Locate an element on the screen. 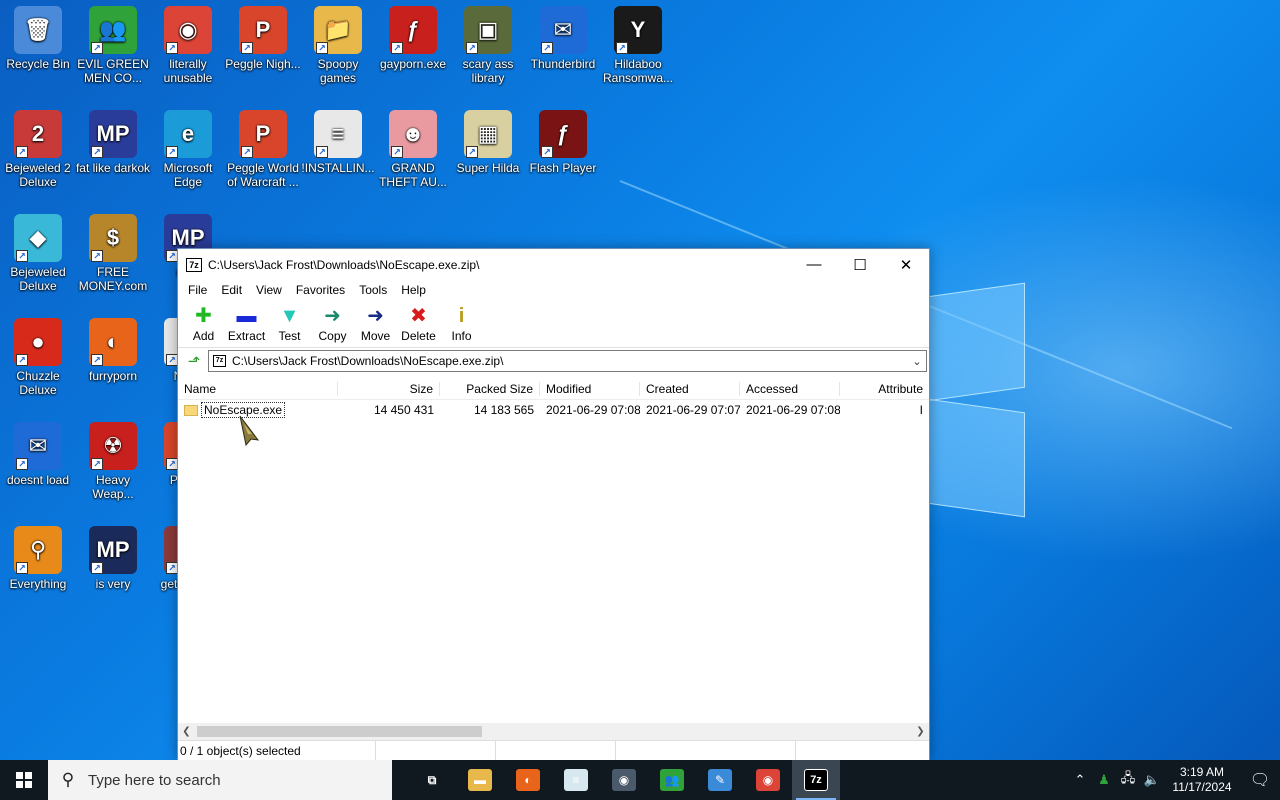 The height and width of the screenshot is (800, 1280). menu-edit: Edit is located at coordinates (231, 290).